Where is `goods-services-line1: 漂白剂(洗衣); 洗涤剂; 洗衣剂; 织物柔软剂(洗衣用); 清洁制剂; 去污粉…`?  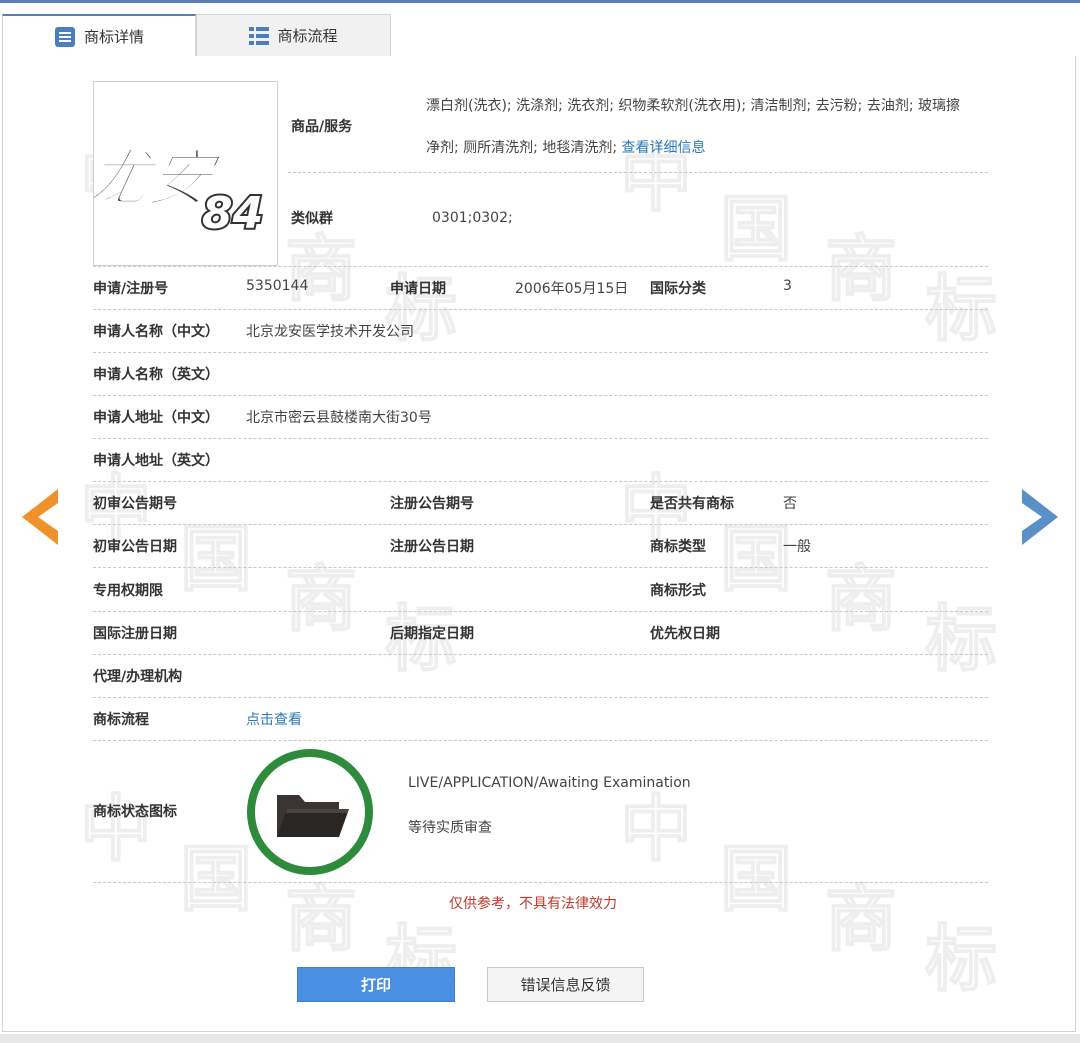
goods-services-line1: 漂白剂(洗衣); 洗涤剂; 洗衣剂; 织物柔软剂(洗衣用); 清洁制剂; 去污粉… is located at coordinates (693, 106).